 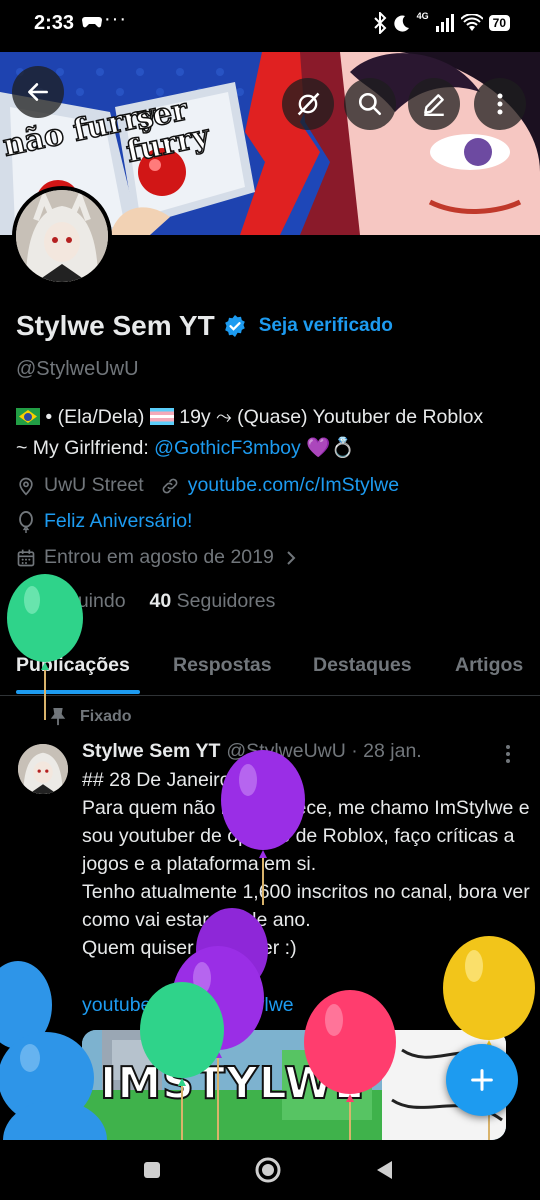 I want to click on profile-joined: Entrou em agosto de 2019, so click(x=159, y=557).